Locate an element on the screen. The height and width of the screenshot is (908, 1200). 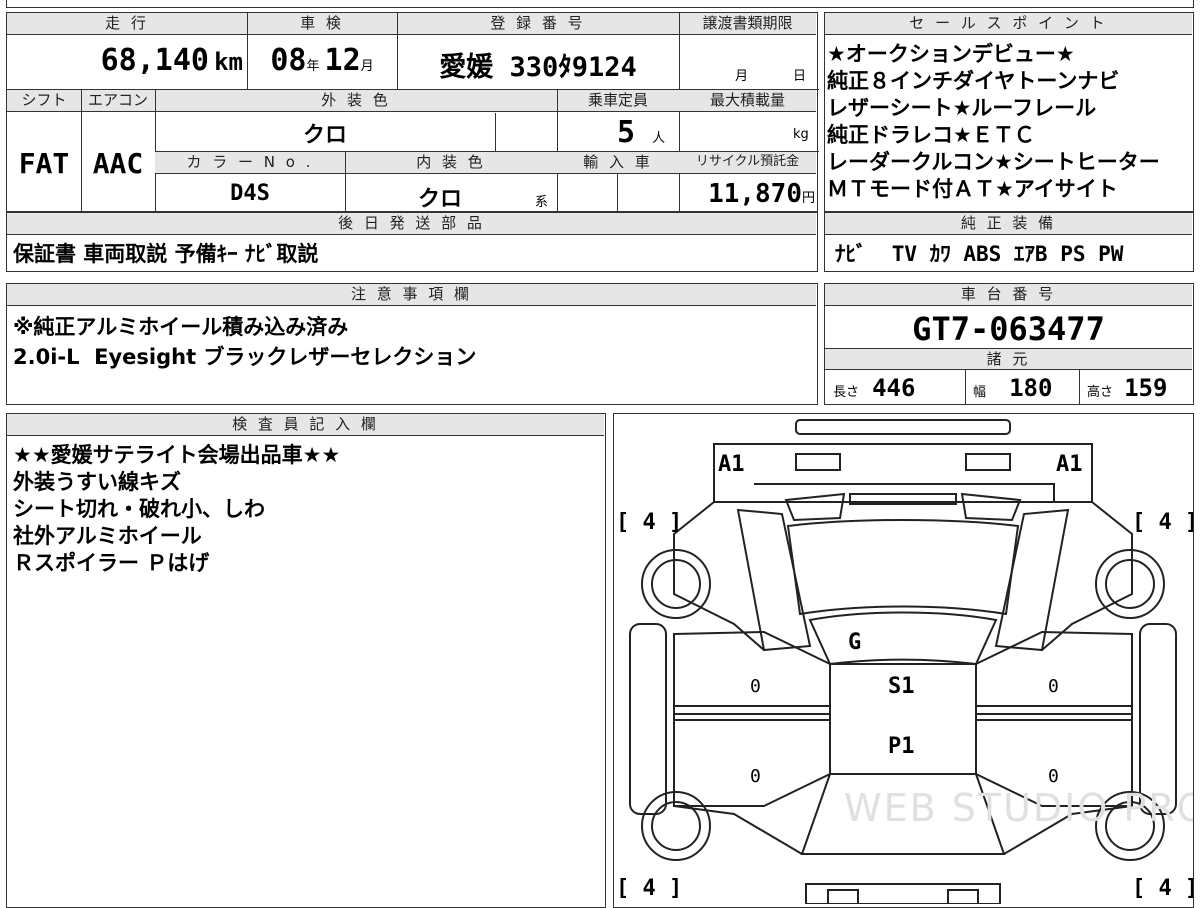
recycle-cell: 11,870円 is located at coordinates (747, 194).